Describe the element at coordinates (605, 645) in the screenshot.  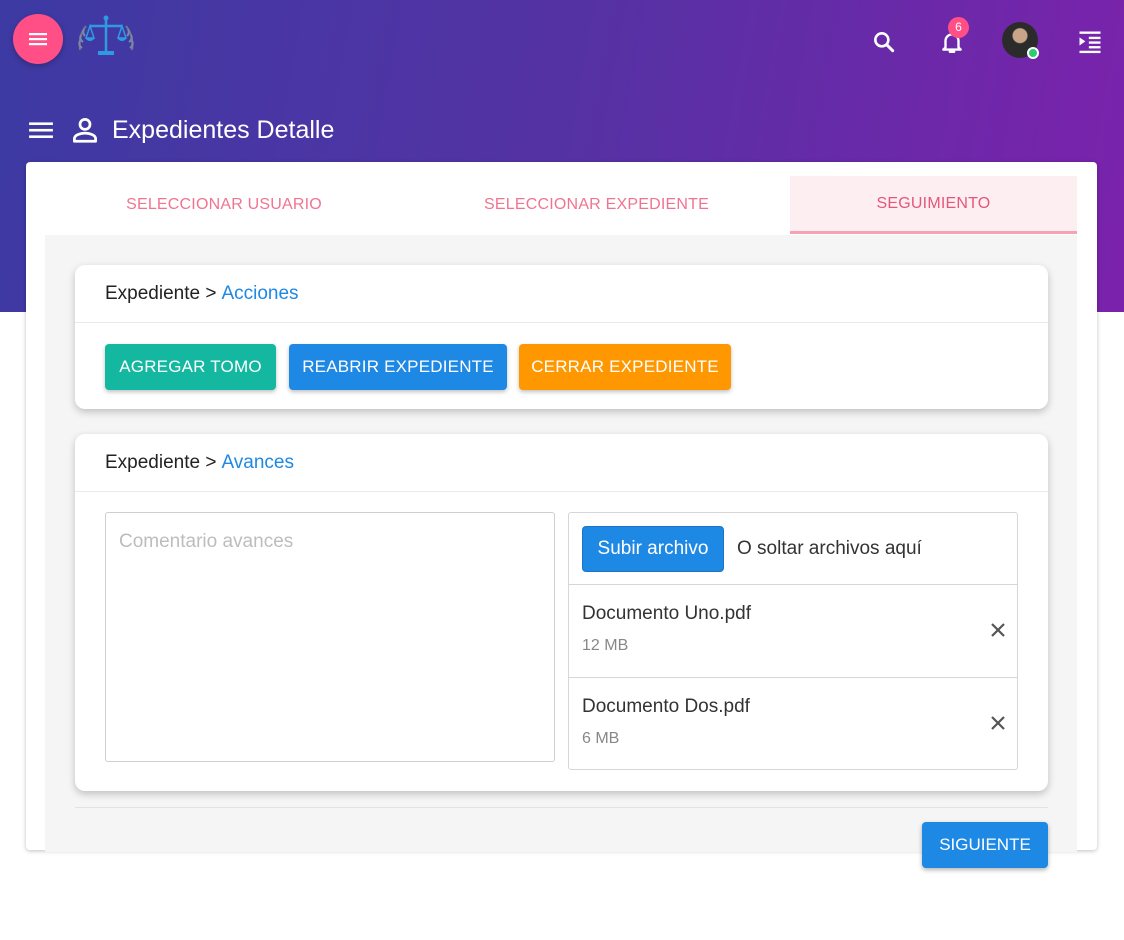
I see `file-size: 12 MB` at that location.